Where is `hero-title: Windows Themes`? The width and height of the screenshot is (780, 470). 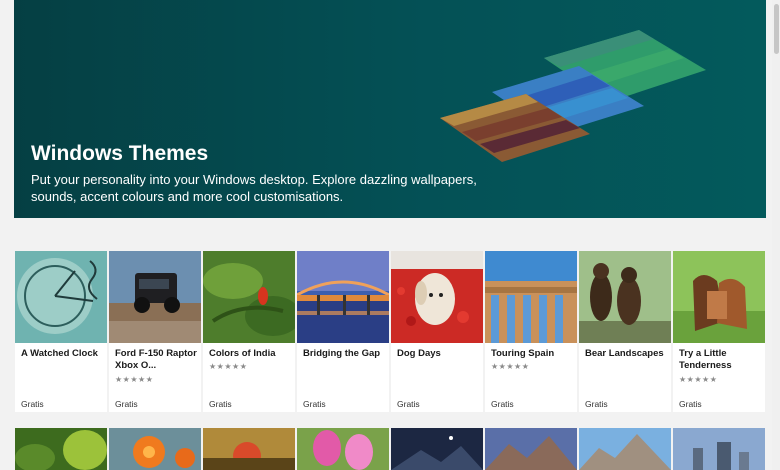 hero-title: Windows Themes is located at coordinates (120, 153).